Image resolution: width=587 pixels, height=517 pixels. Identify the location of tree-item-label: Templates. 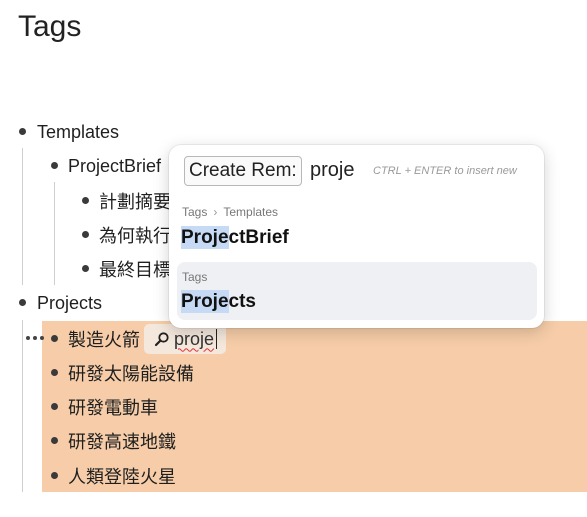
(78, 131).